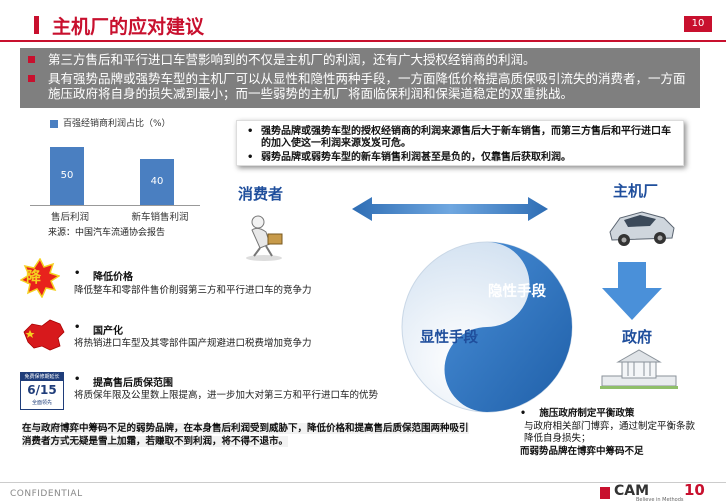 The image size is (726, 503). What do you see at coordinates (54, 124) in the screenshot?
I see `legend-swatch` at bounding box center [54, 124].